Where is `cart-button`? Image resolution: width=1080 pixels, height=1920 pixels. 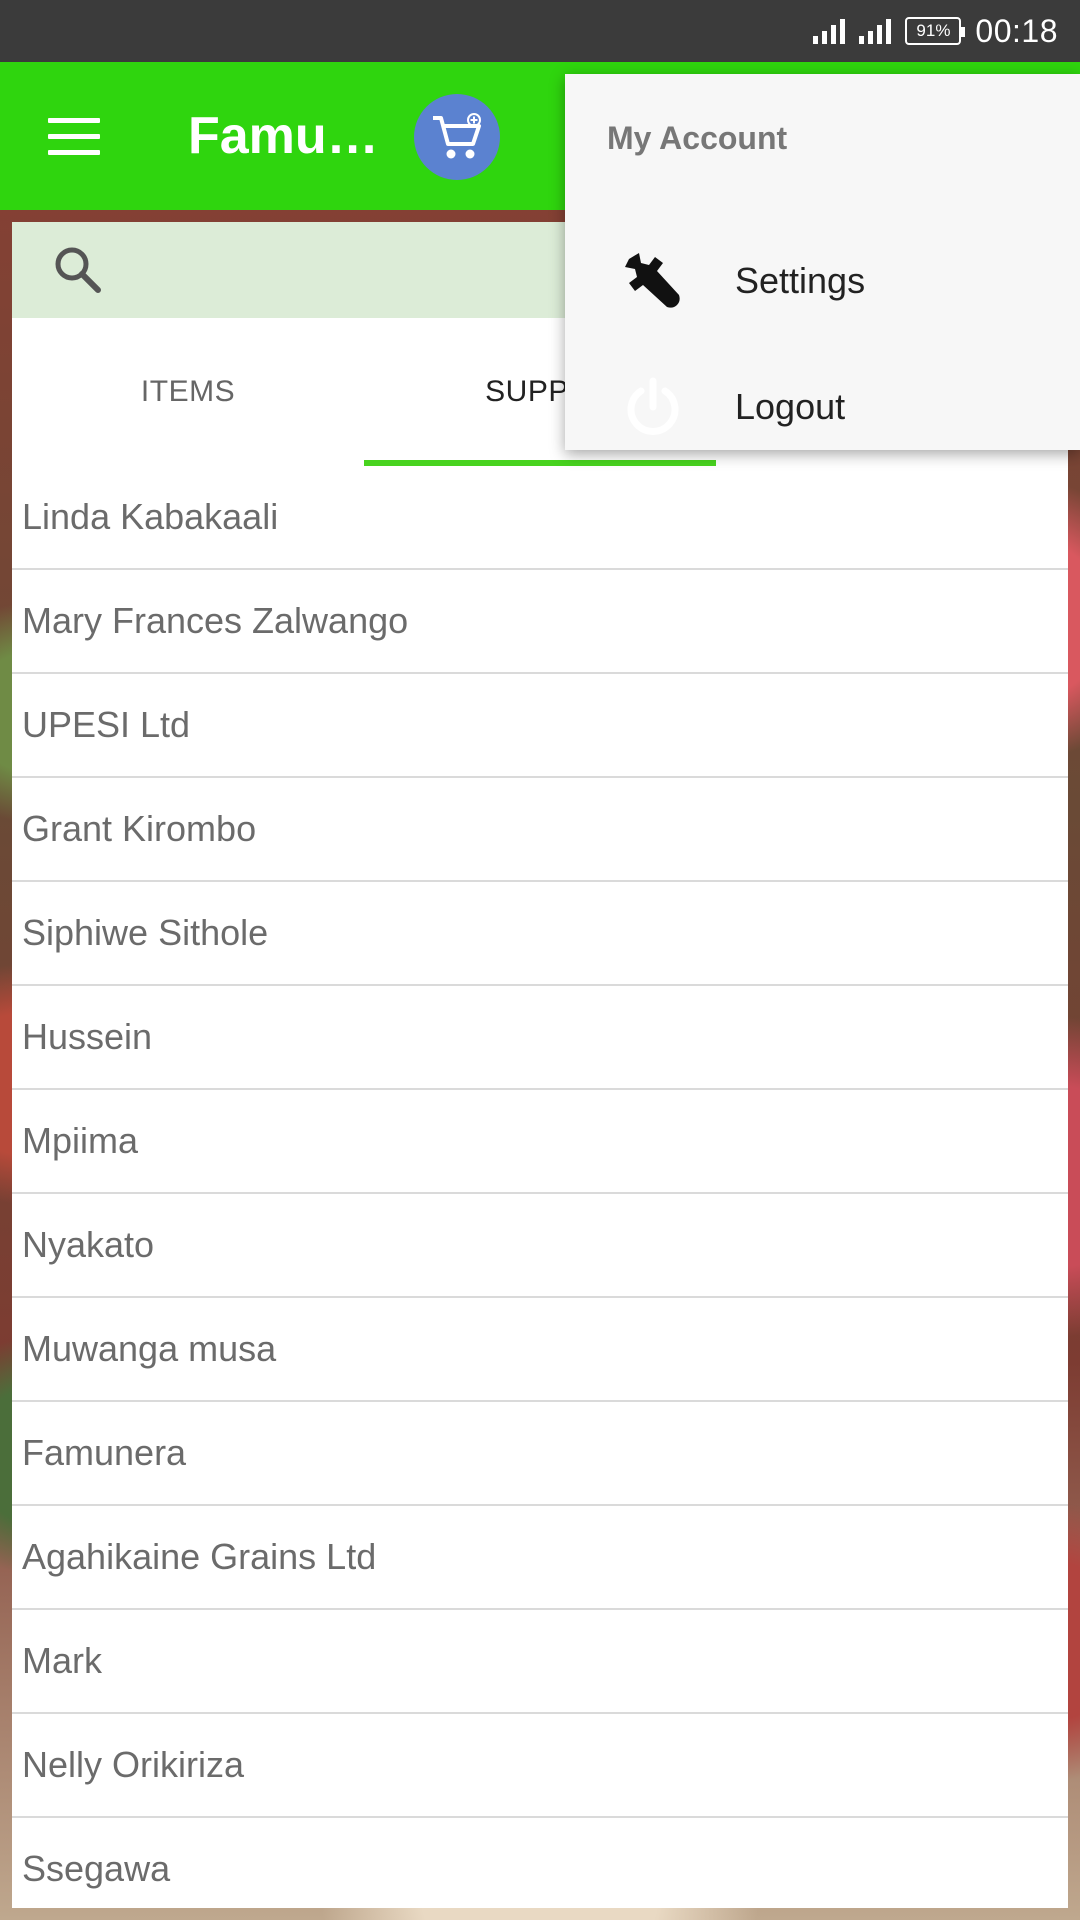
cart-button is located at coordinates (457, 137).